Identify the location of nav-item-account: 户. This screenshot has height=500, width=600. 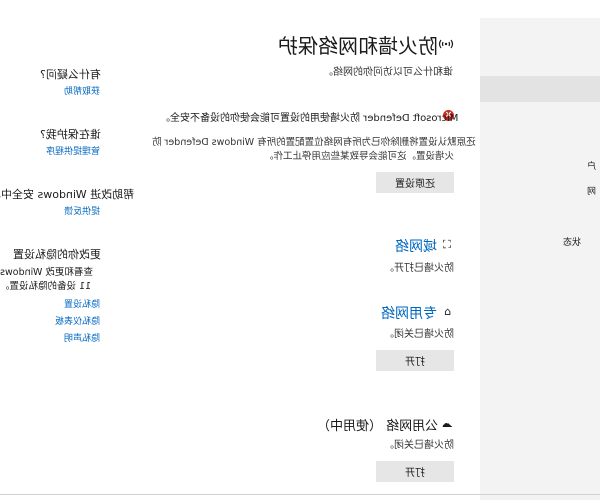
(591, 165).